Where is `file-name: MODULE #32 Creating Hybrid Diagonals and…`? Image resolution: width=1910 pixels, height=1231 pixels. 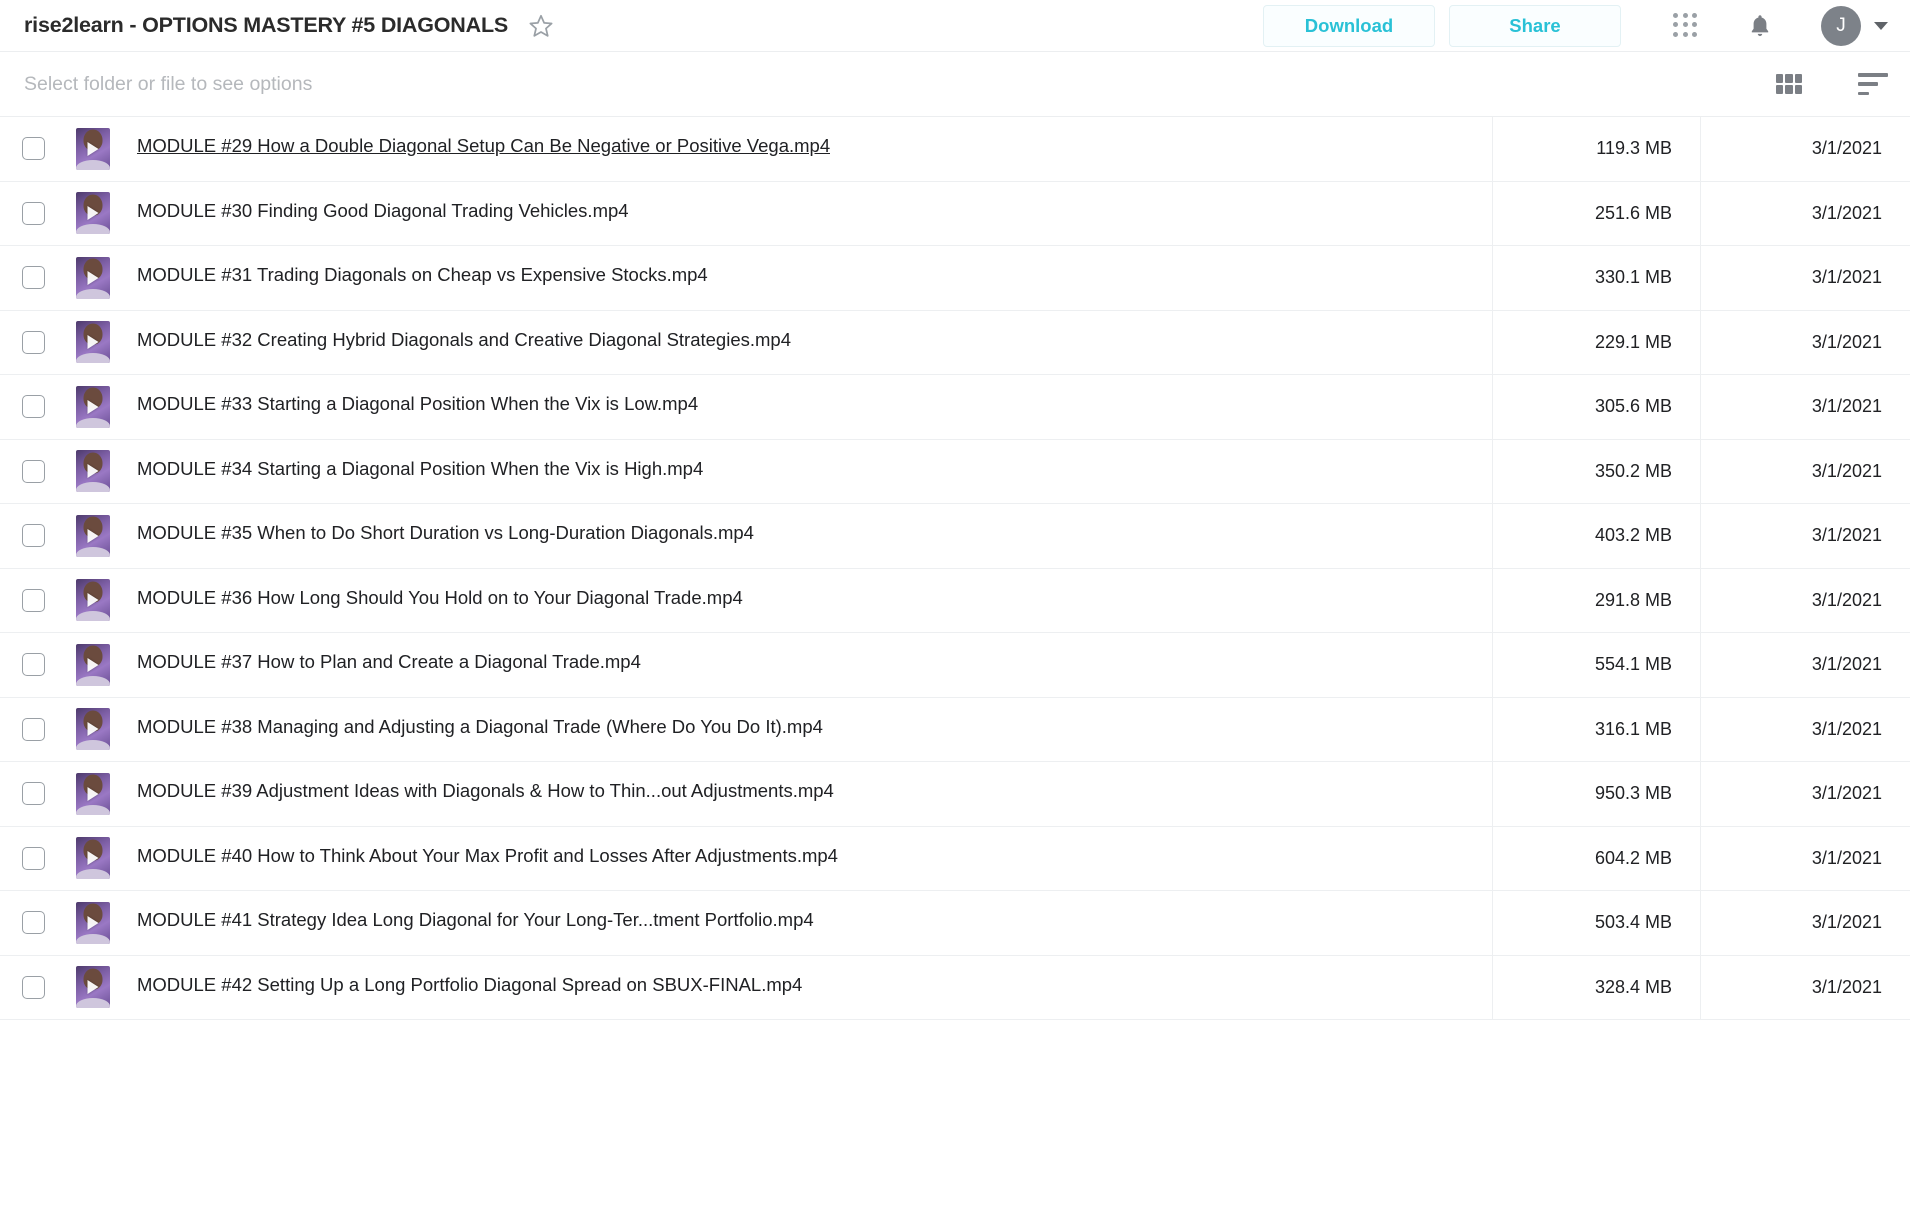 file-name: MODULE #32 Creating Hybrid Diagonals and… is located at coordinates (464, 340).